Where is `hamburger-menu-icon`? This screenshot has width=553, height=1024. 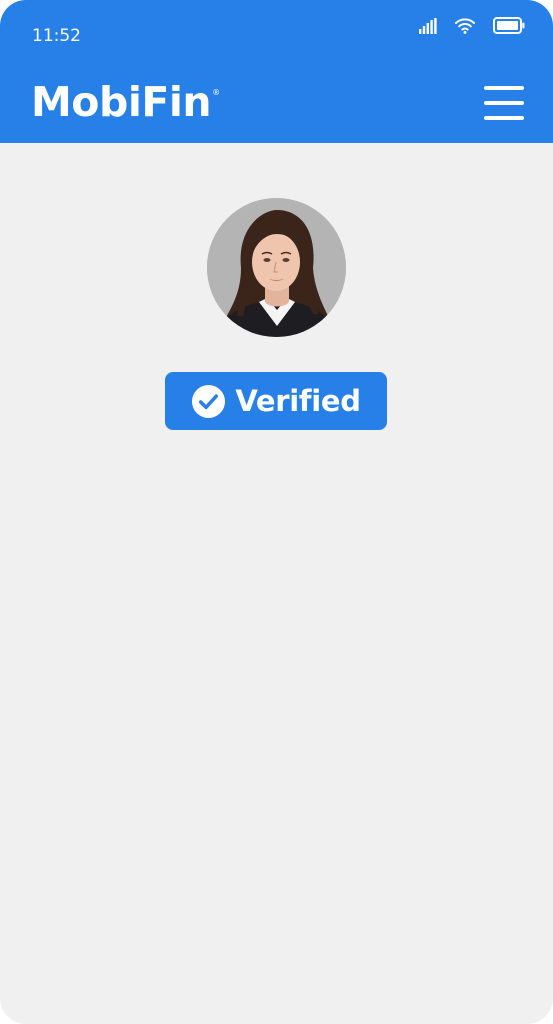
hamburger-menu-icon is located at coordinates (504, 103).